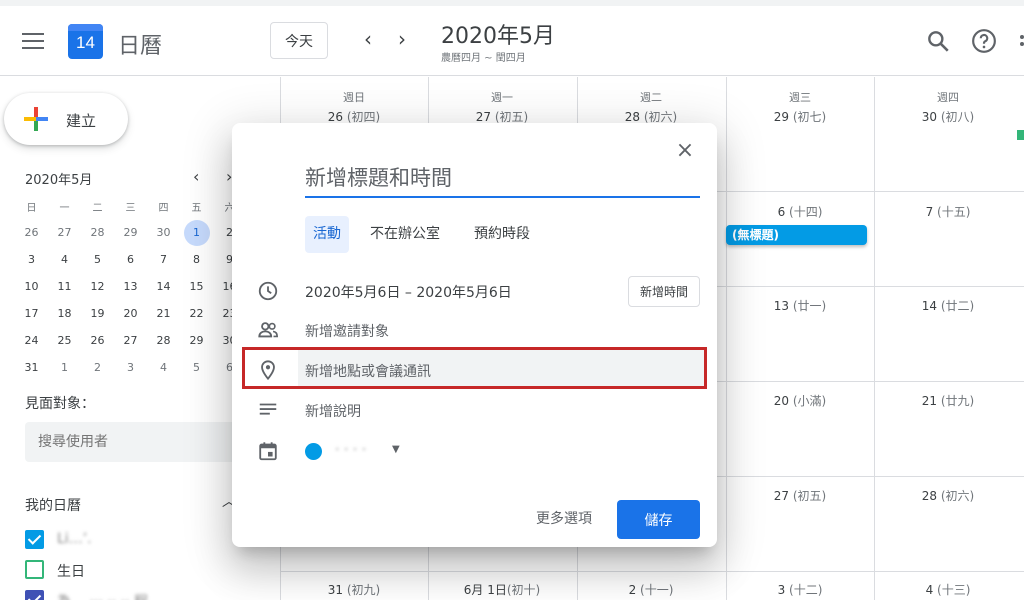  I want to click on mini-day: 13, so click(130, 286).